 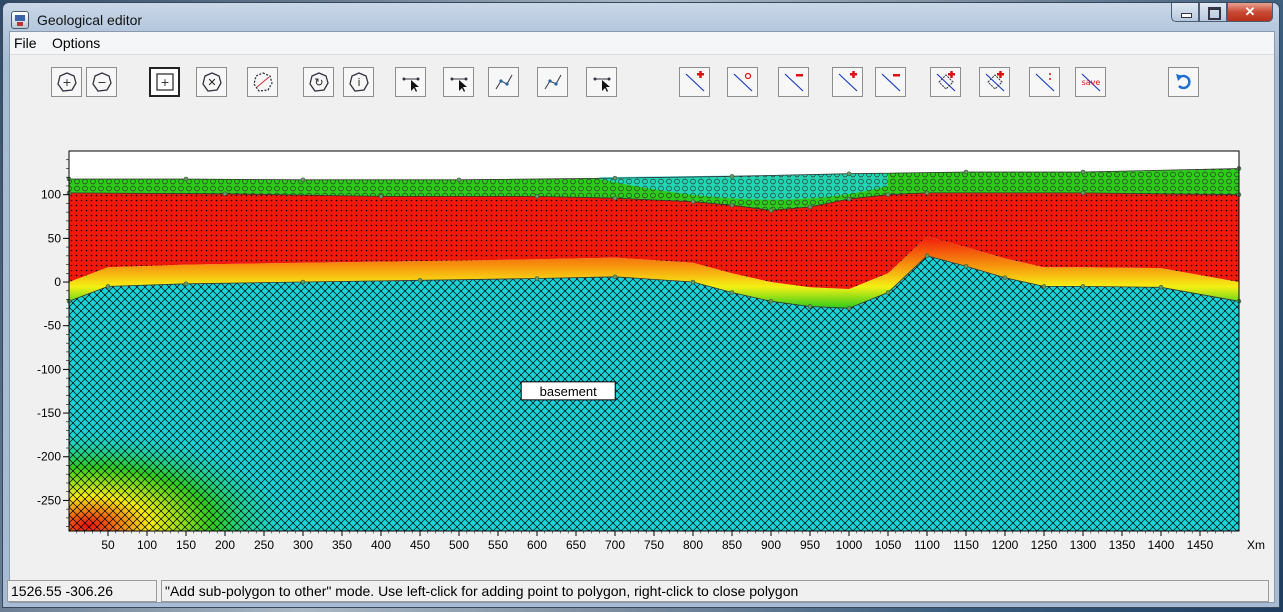 What do you see at coordinates (420, 545) in the screenshot?
I see `x-tick-label: 450` at bounding box center [420, 545].